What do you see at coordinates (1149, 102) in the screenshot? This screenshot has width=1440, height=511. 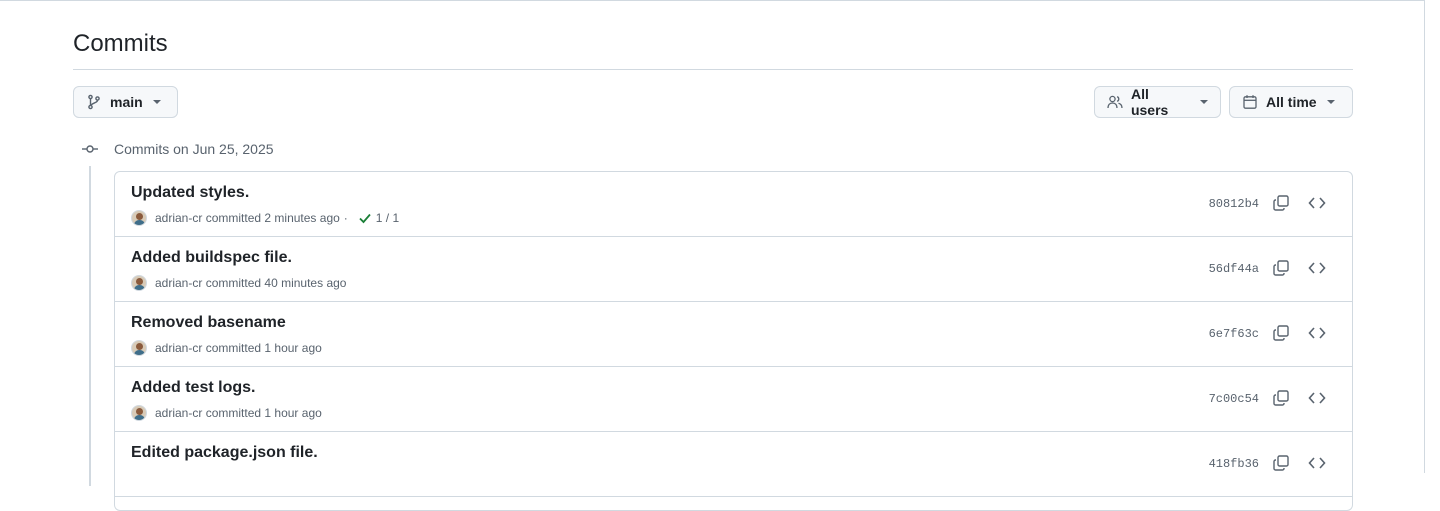 I see `users-filter-label: All users` at bounding box center [1149, 102].